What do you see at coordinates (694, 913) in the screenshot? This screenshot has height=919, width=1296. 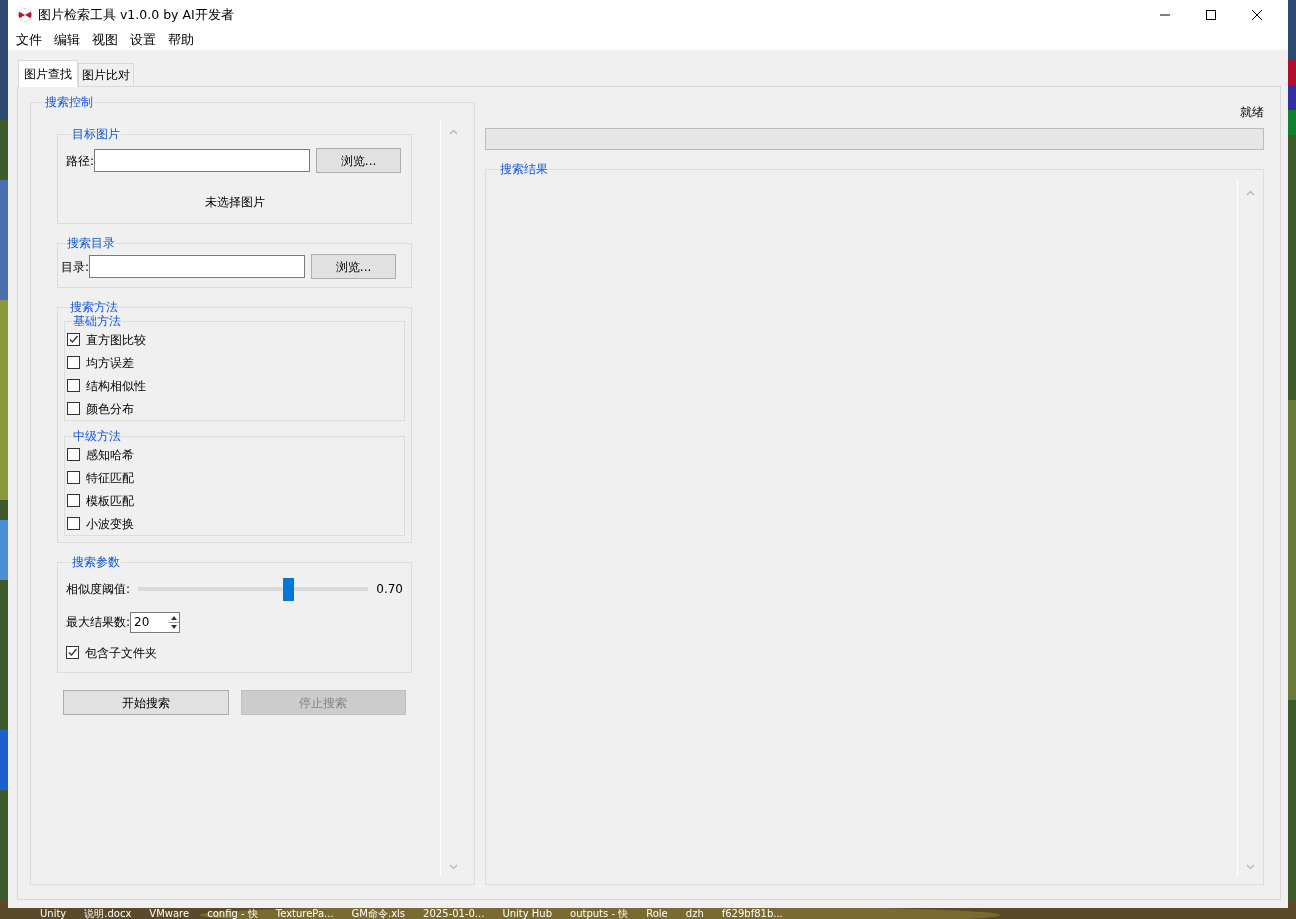 I see `desktop-icon-label: dzh` at bounding box center [694, 913].